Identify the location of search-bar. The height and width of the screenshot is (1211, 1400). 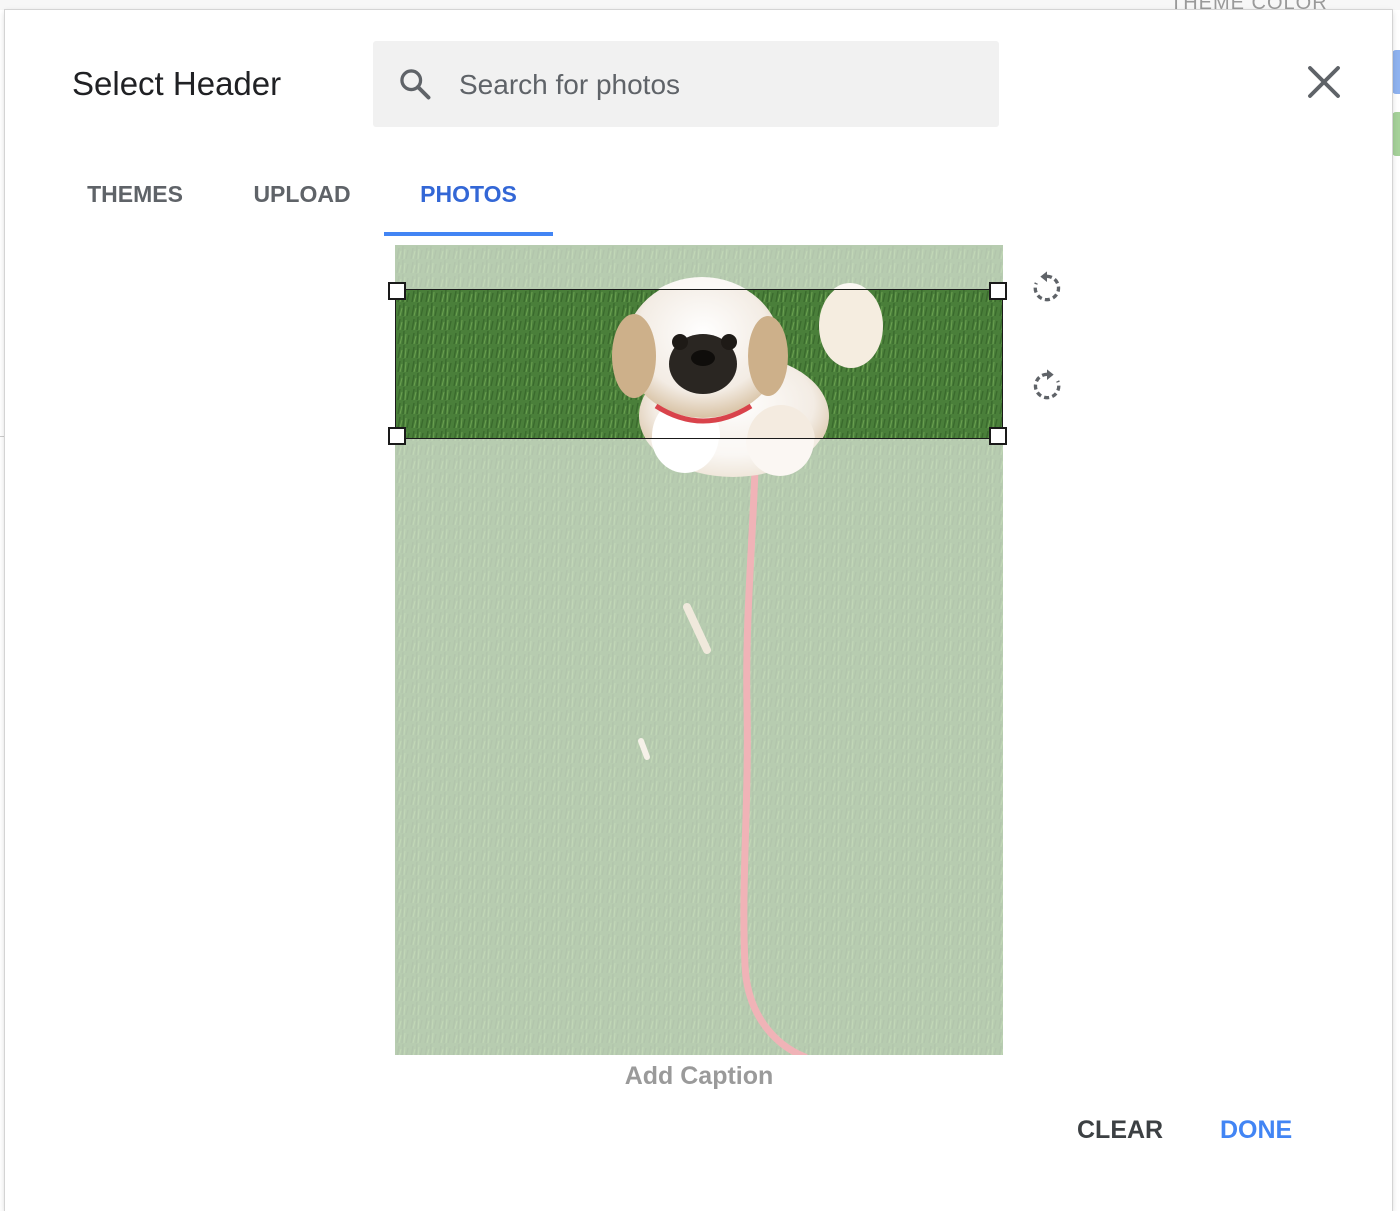
(686, 84).